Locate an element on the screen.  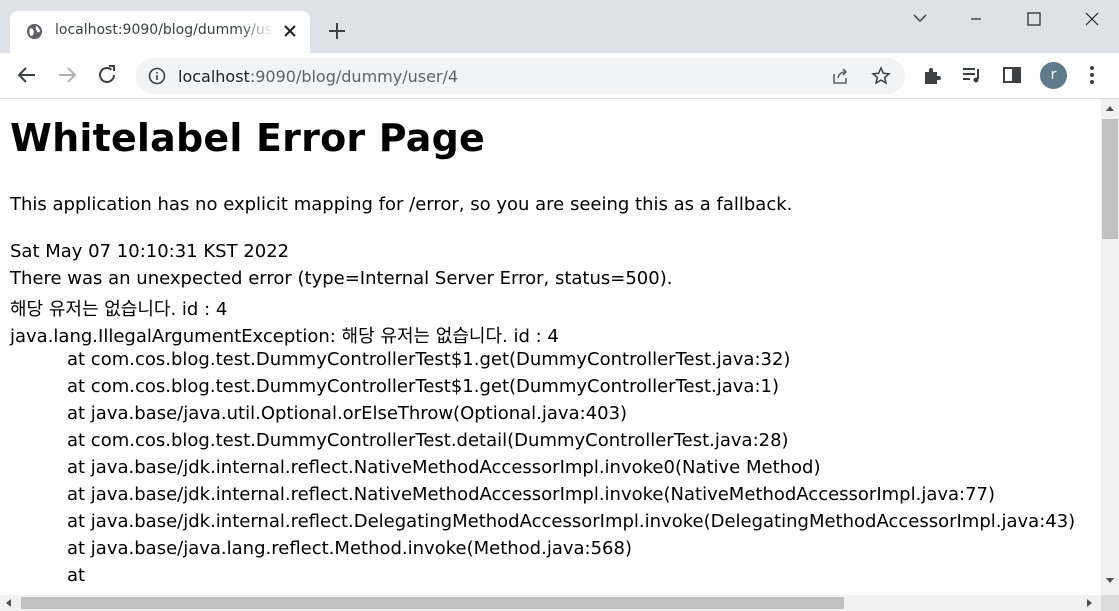
page-title: Whitelabel Error Page is located at coordinates (247, 138).